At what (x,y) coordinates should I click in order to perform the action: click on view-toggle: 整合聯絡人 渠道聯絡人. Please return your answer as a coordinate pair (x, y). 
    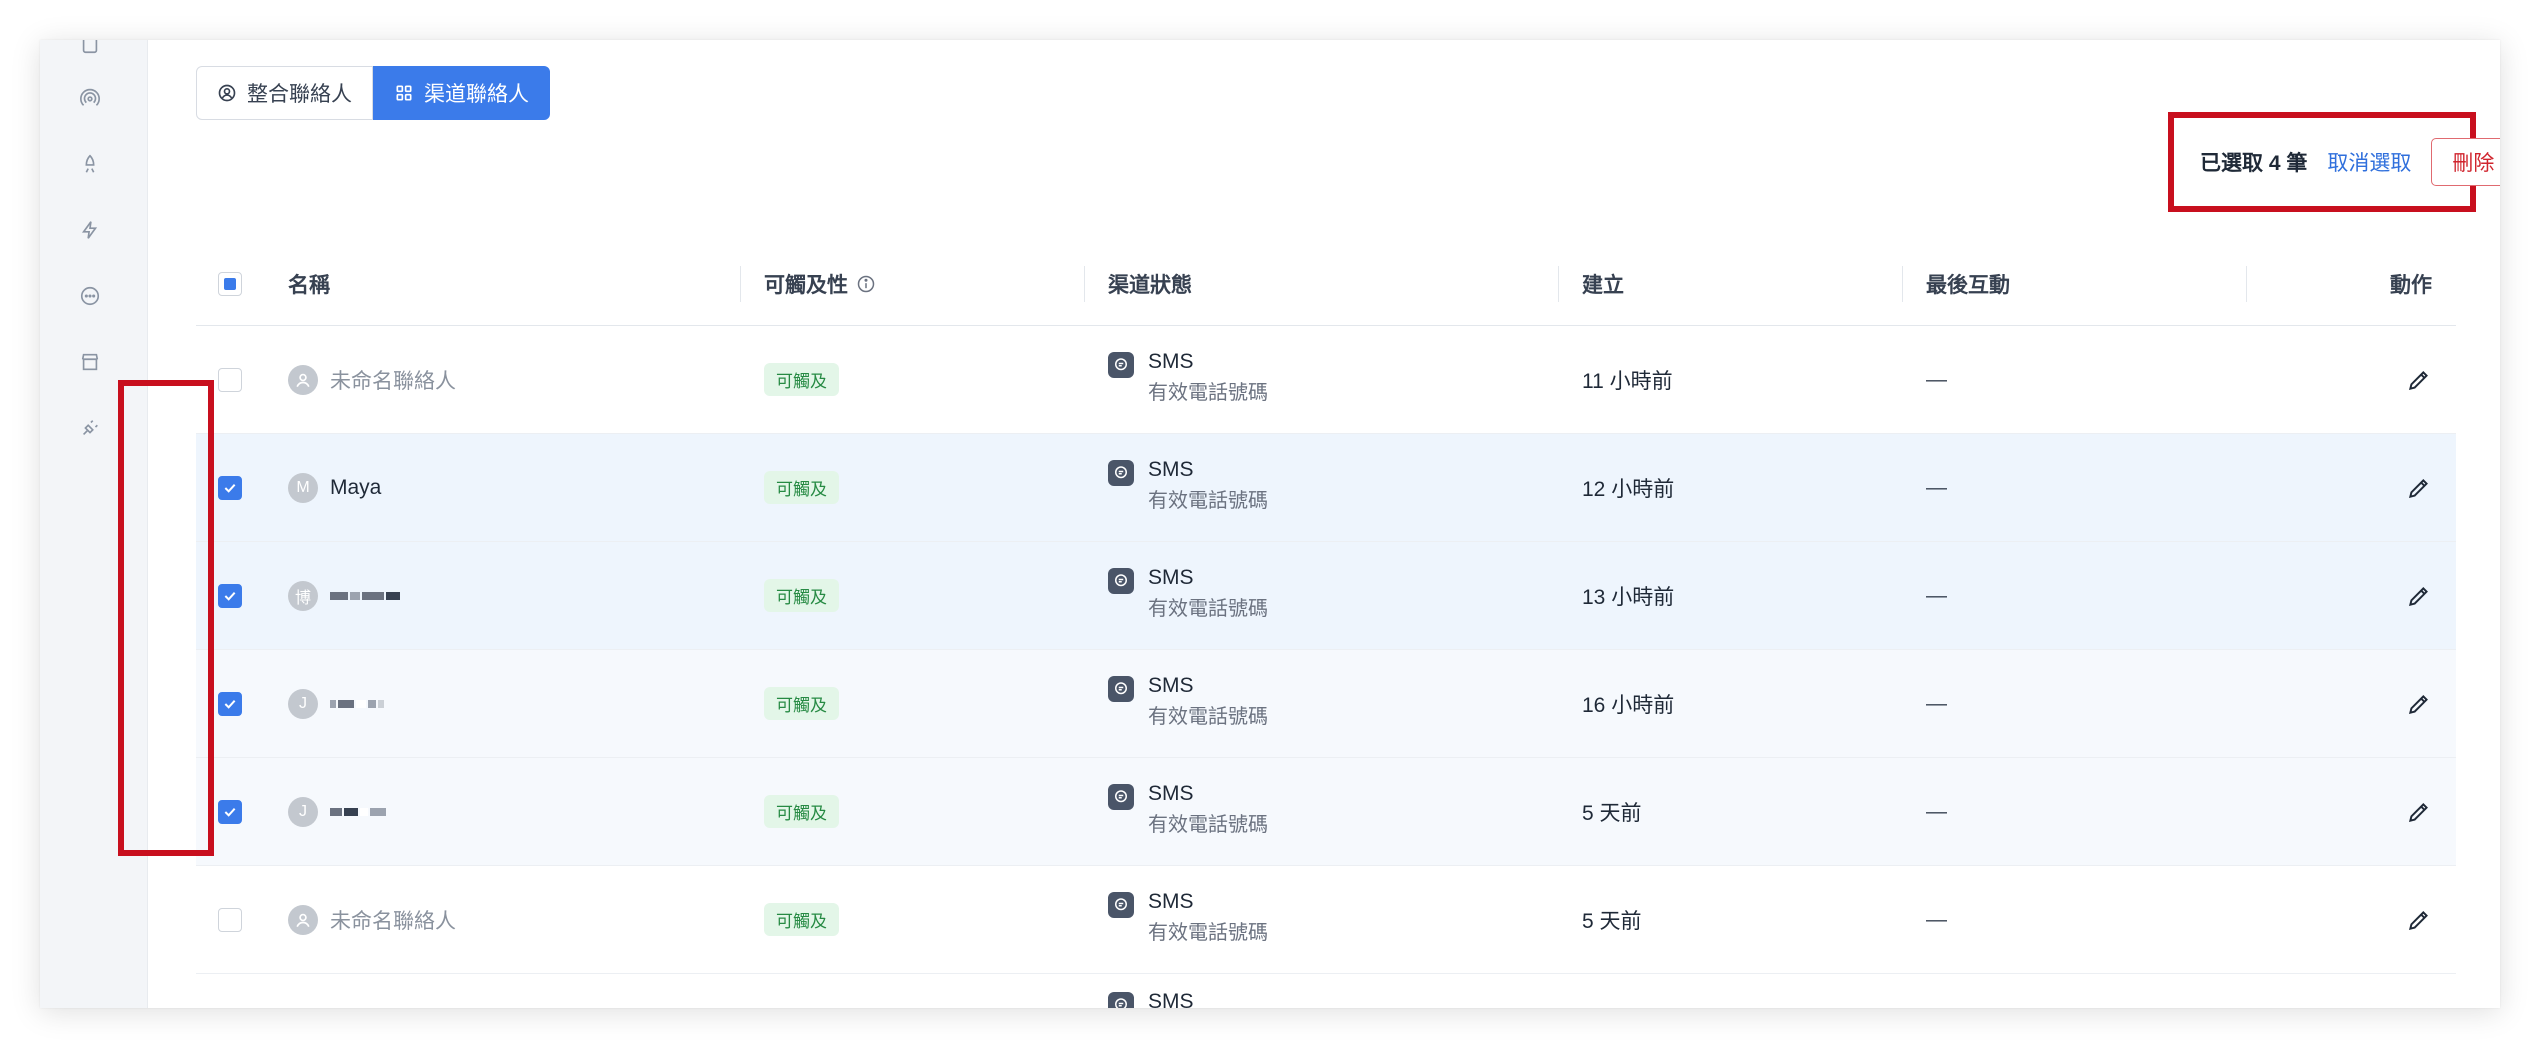
    Looking at the image, I should click on (373, 93).